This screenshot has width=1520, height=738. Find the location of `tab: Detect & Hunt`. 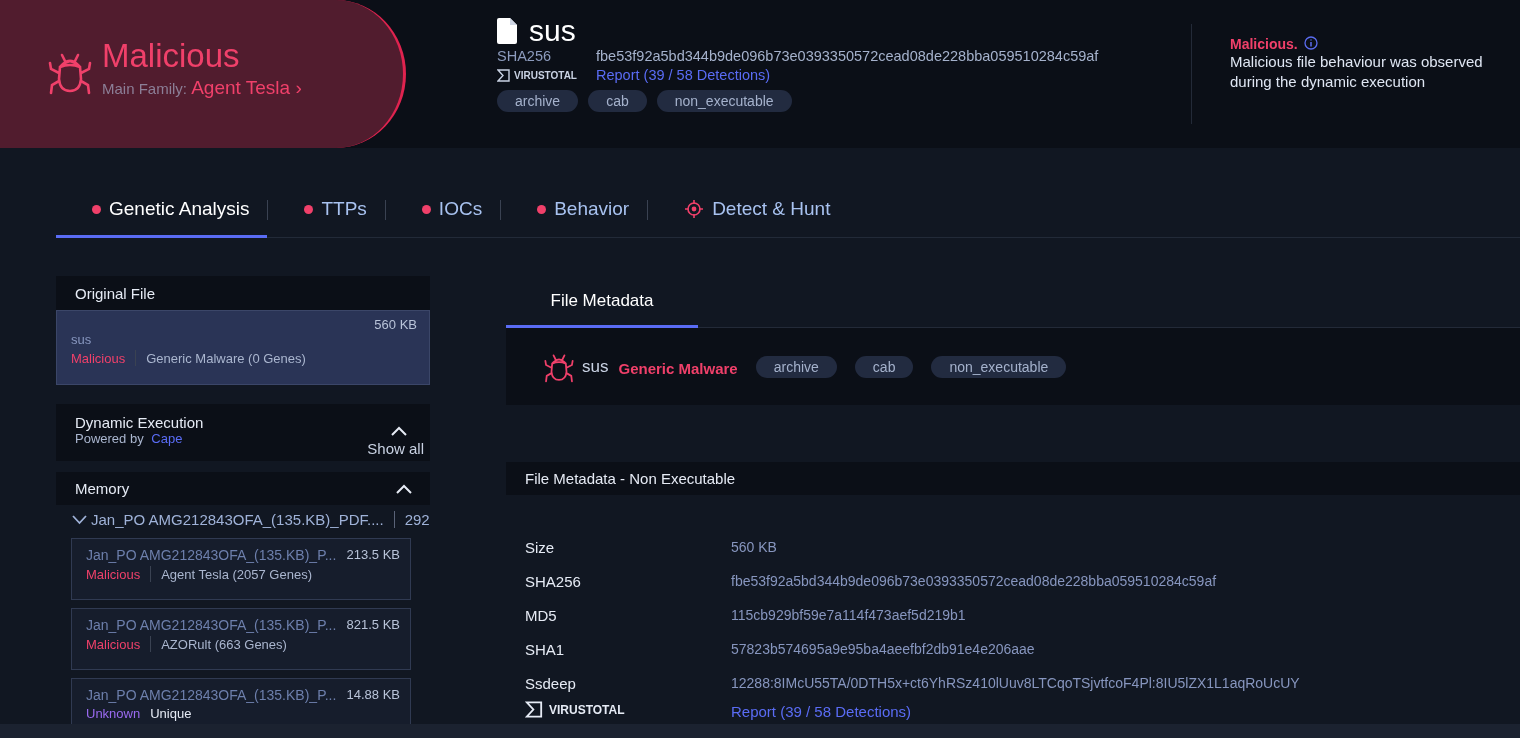

tab: Detect & Hunt is located at coordinates (748, 210).